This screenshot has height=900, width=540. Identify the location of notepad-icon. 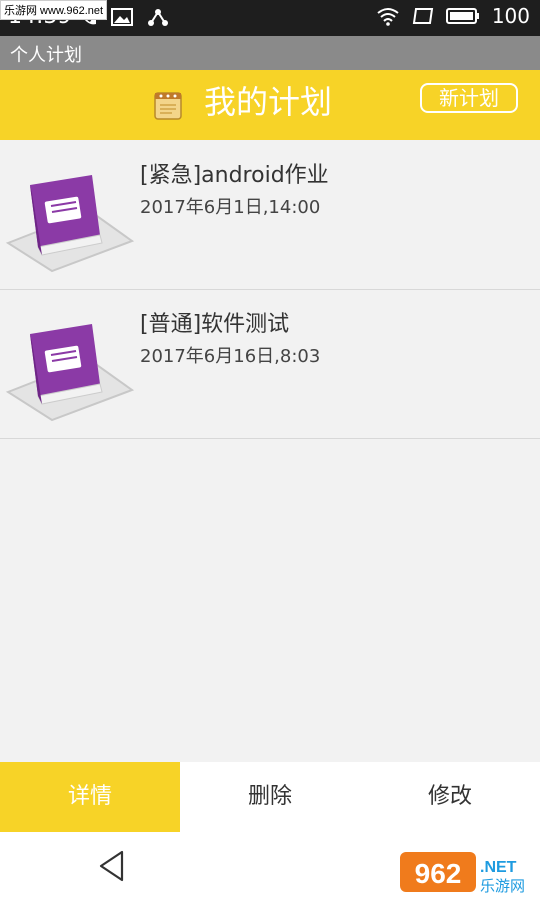
(168, 106).